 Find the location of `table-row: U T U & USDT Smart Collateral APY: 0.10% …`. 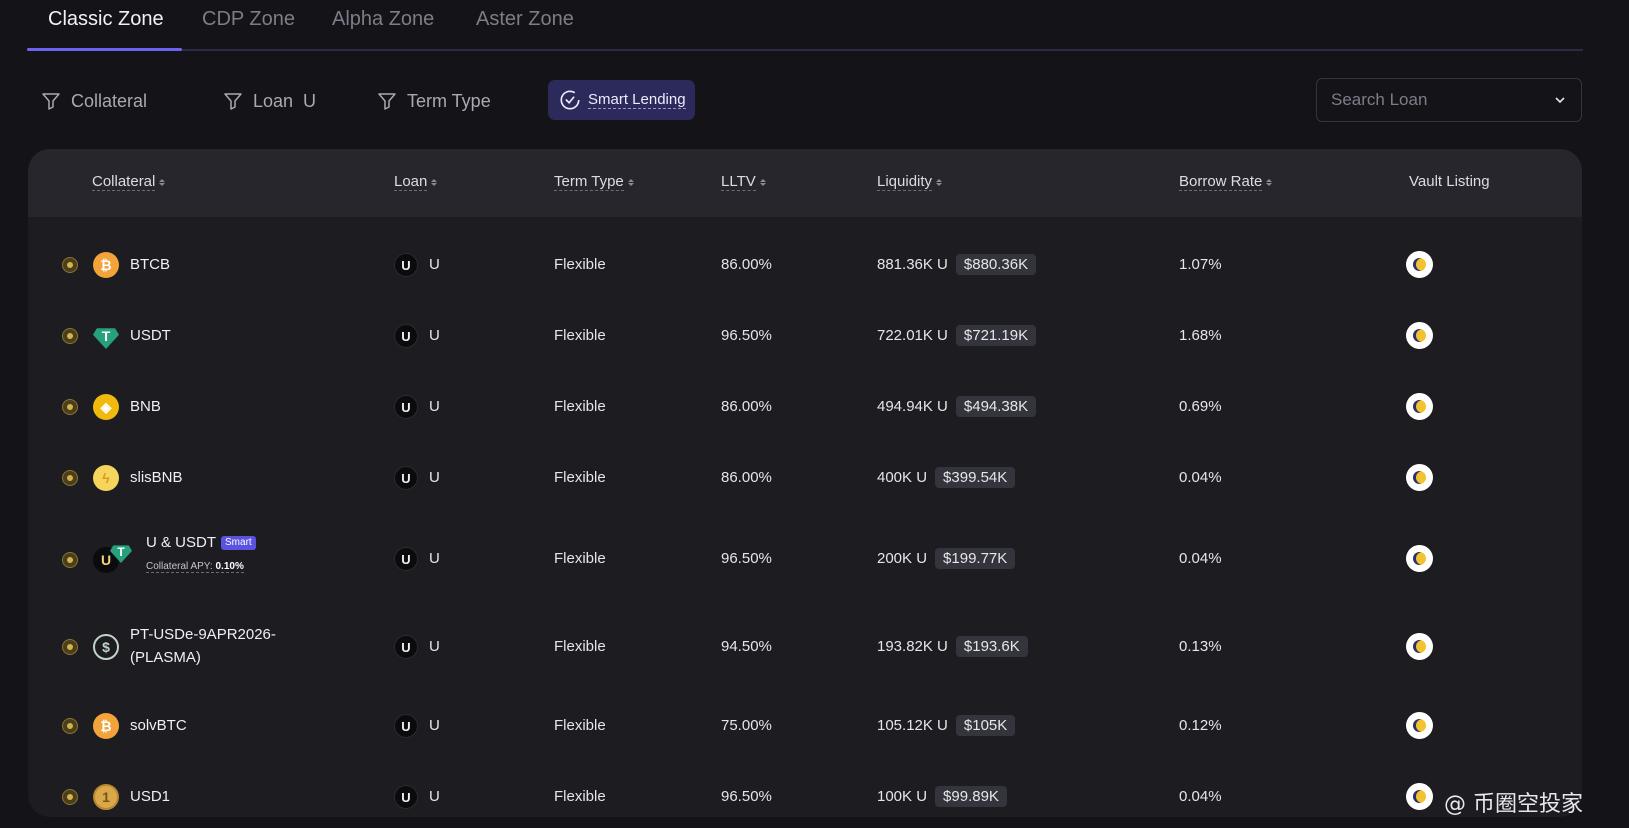

table-row: U T U & USDT Smart Collateral APY: 0.10% … is located at coordinates (805, 559).